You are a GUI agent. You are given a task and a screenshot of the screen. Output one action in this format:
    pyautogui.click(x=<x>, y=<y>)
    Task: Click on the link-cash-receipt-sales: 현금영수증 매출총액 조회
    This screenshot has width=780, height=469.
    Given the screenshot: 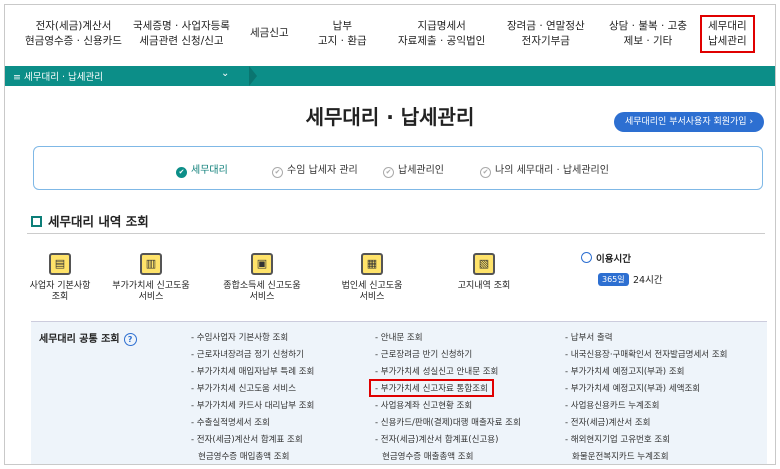 What is the action you would take?
    pyautogui.click(x=427, y=456)
    